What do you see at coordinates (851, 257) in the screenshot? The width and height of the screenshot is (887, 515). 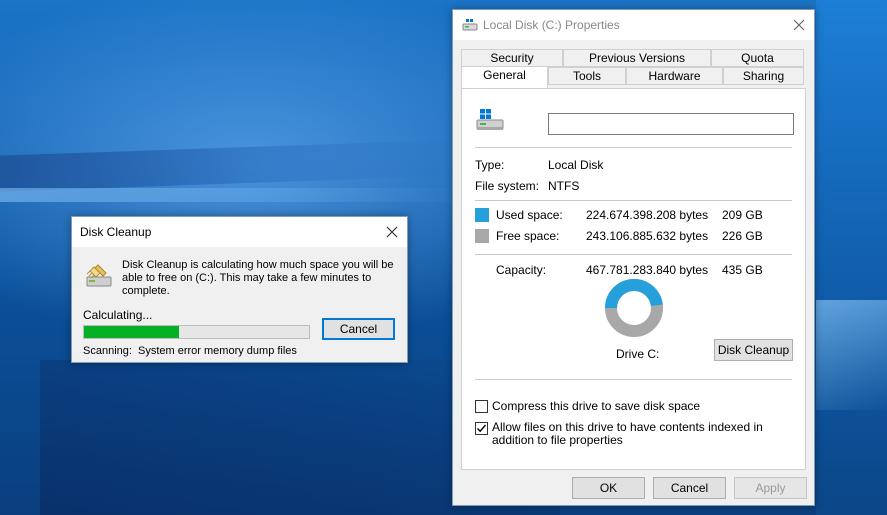 I see `wallpaper-window-pane` at bounding box center [851, 257].